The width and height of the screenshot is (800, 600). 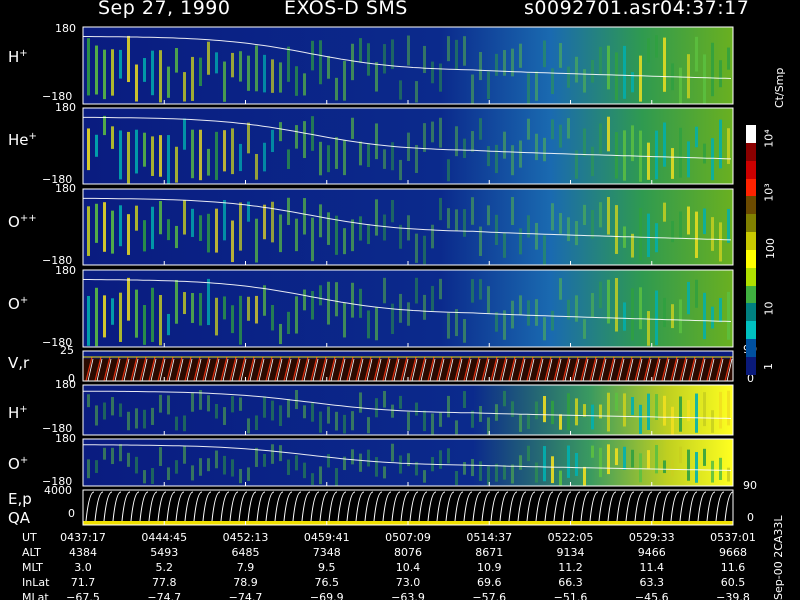 I want to click on colorbar, so click(x=751, y=250).